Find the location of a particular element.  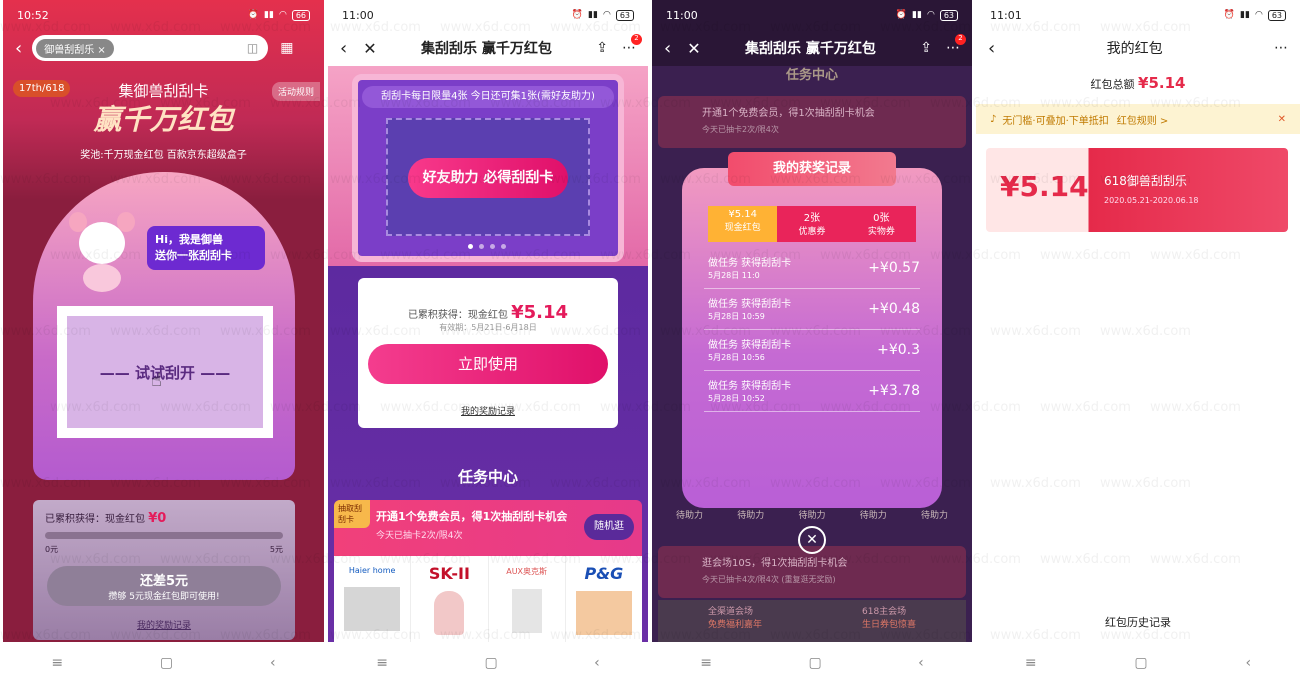

scratch-text: —— 试试刮开 —— is located at coordinates (165, 372).